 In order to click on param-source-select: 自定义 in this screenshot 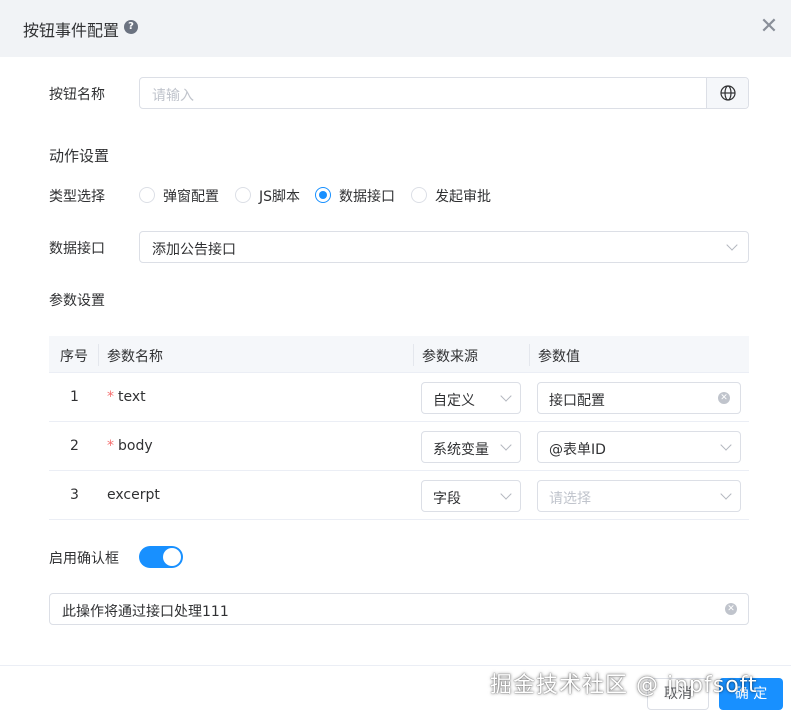, I will do `click(471, 398)`.